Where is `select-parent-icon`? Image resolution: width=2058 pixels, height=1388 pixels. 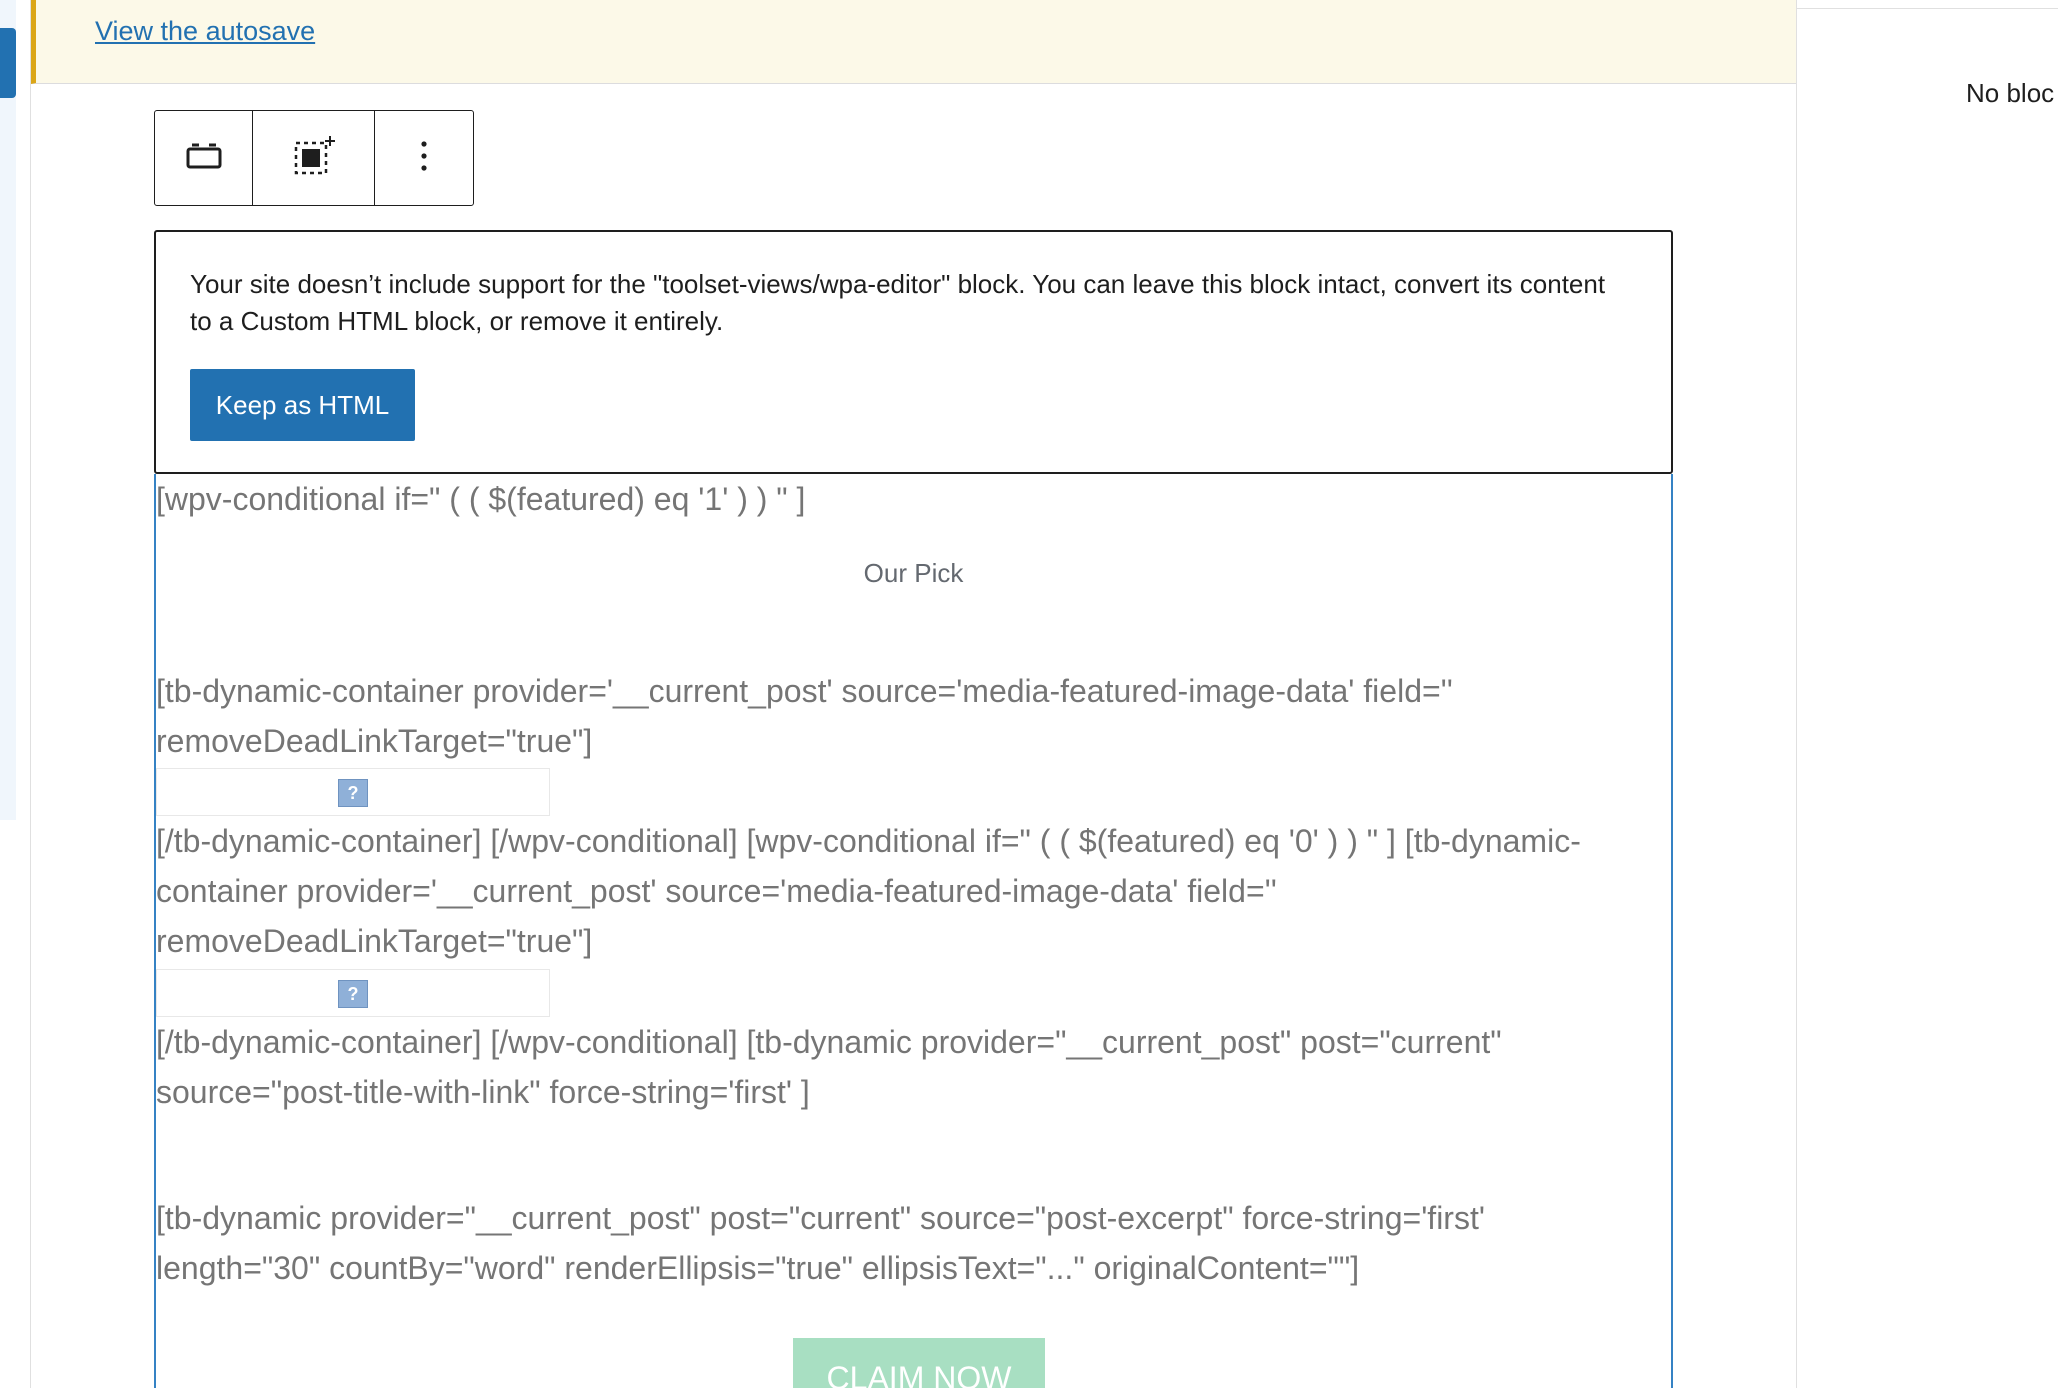
select-parent-icon is located at coordinates (314, 158).